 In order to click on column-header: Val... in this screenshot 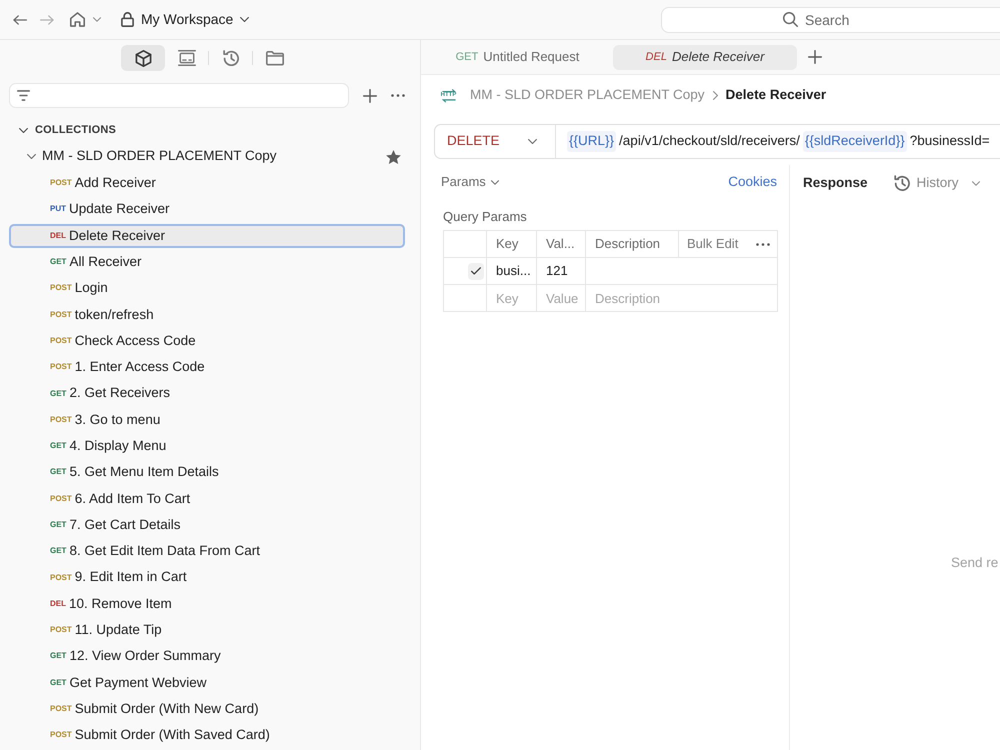, I will do `click(560, 244)`.